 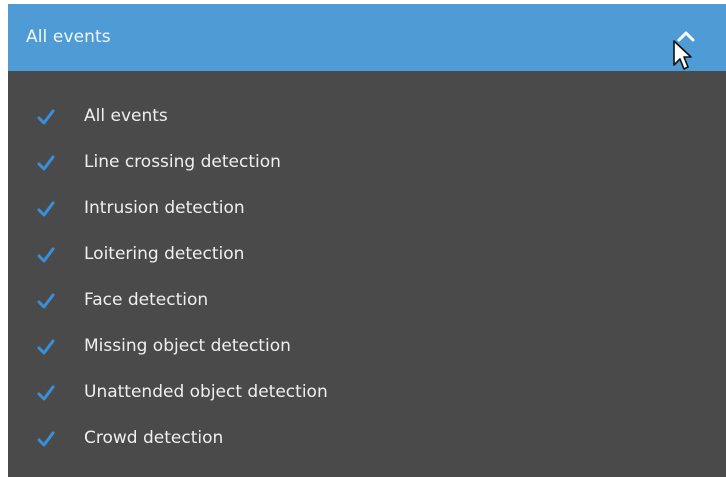 I want to click on option-face-detection: Face detection, so click(x=367, y=302).